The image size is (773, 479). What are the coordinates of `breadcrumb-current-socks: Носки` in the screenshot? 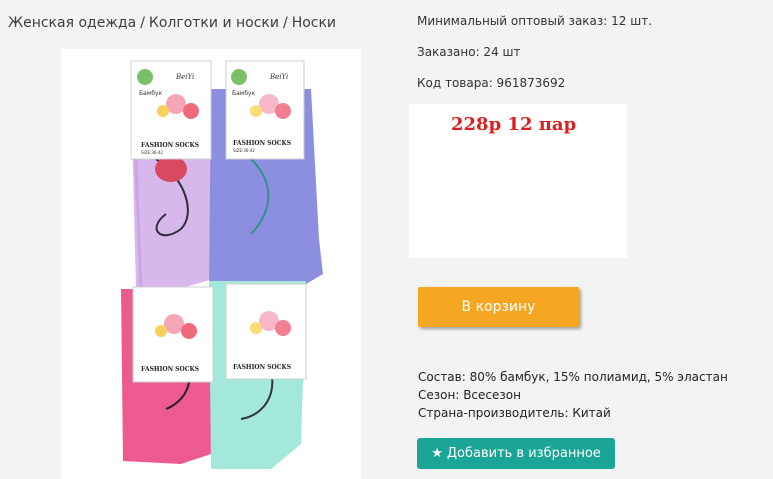 It's located at (314, 23).